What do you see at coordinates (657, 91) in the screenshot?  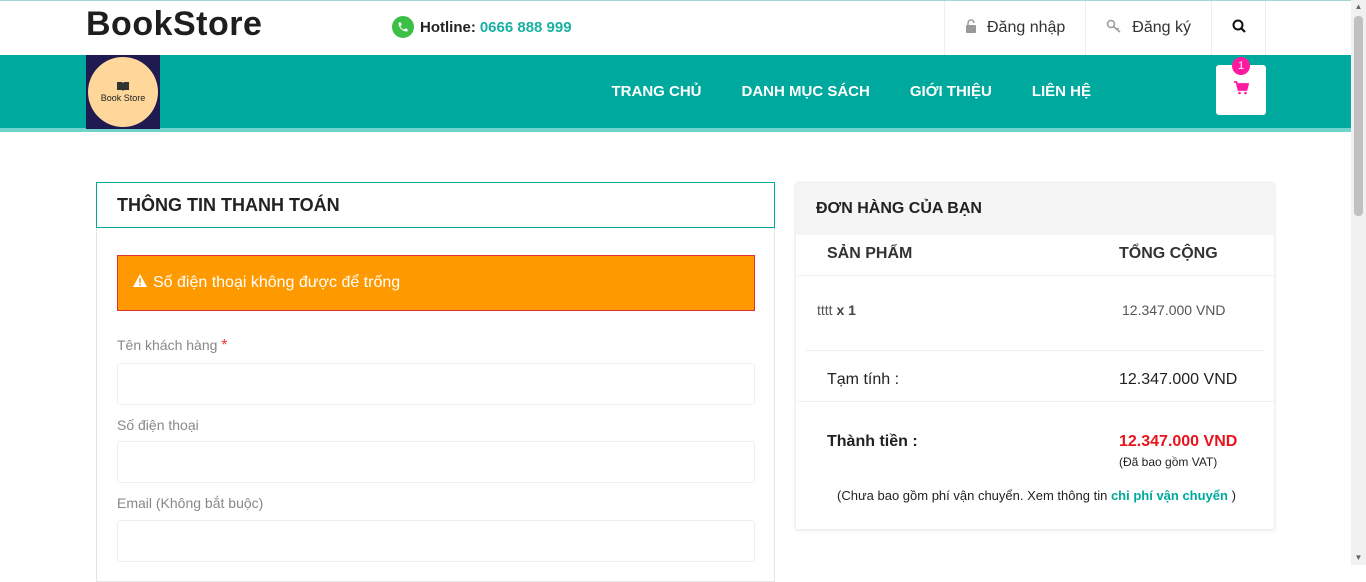 I see `nav-item-home: TRANG CHỦ` at bounding box center [657, 91].